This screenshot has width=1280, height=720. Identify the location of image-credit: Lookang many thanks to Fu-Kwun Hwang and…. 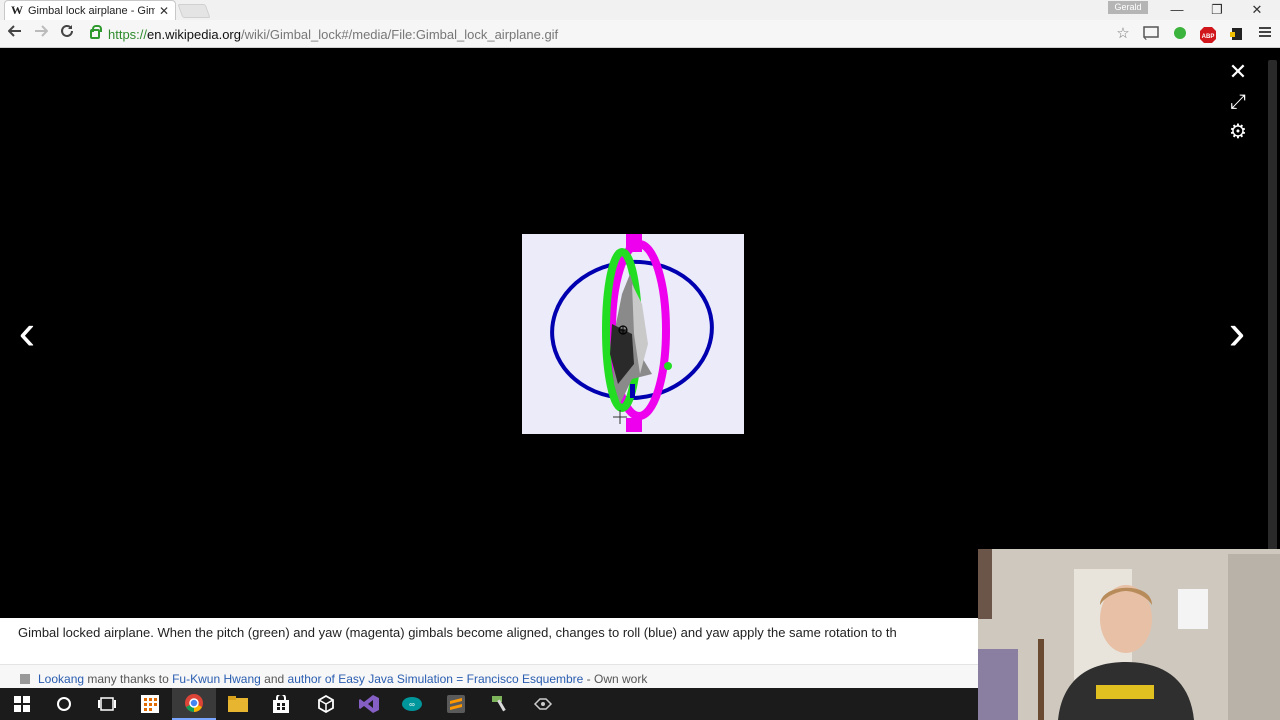
(489, 676).